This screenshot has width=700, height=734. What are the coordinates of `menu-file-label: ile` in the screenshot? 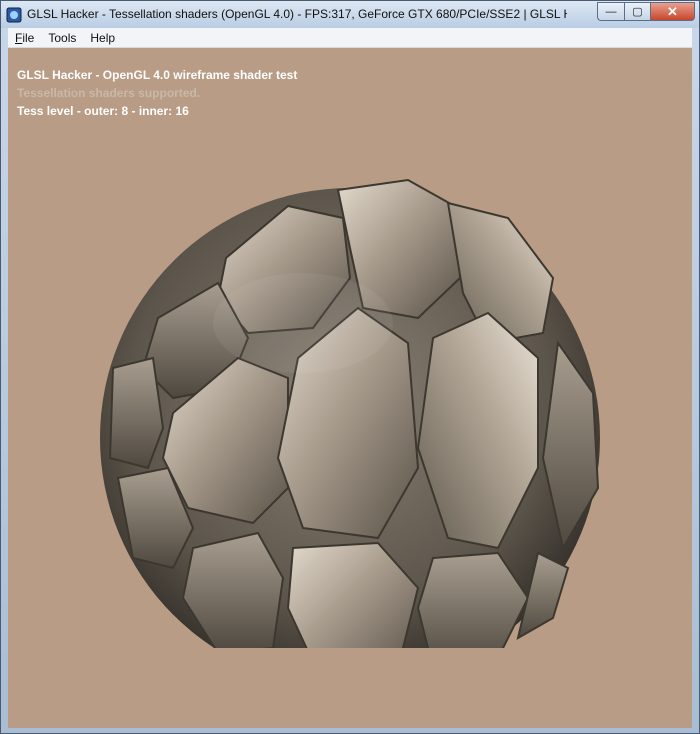 It's located at (28, 37).